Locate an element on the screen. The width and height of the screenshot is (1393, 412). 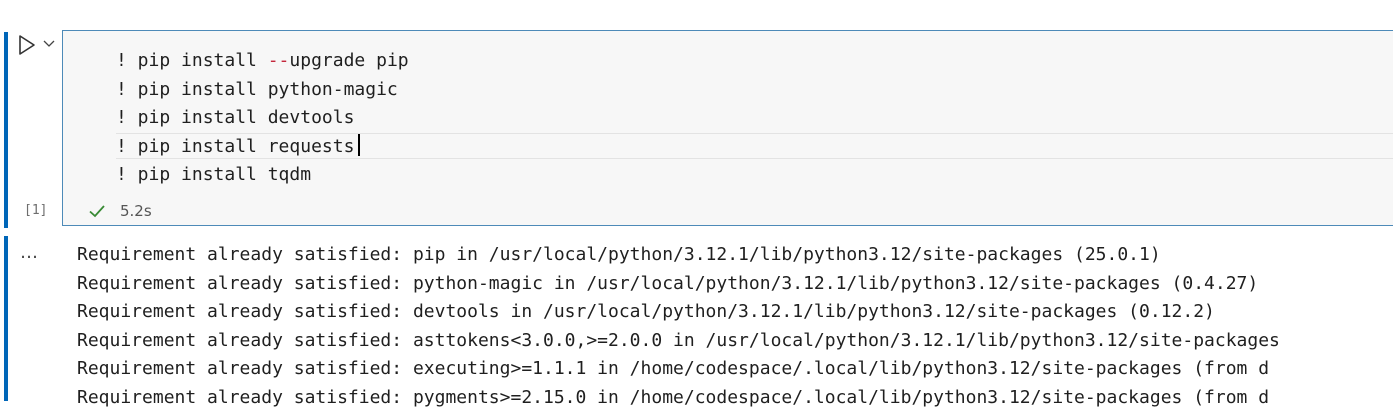
run-options-button is located at coordinates (49, 43).